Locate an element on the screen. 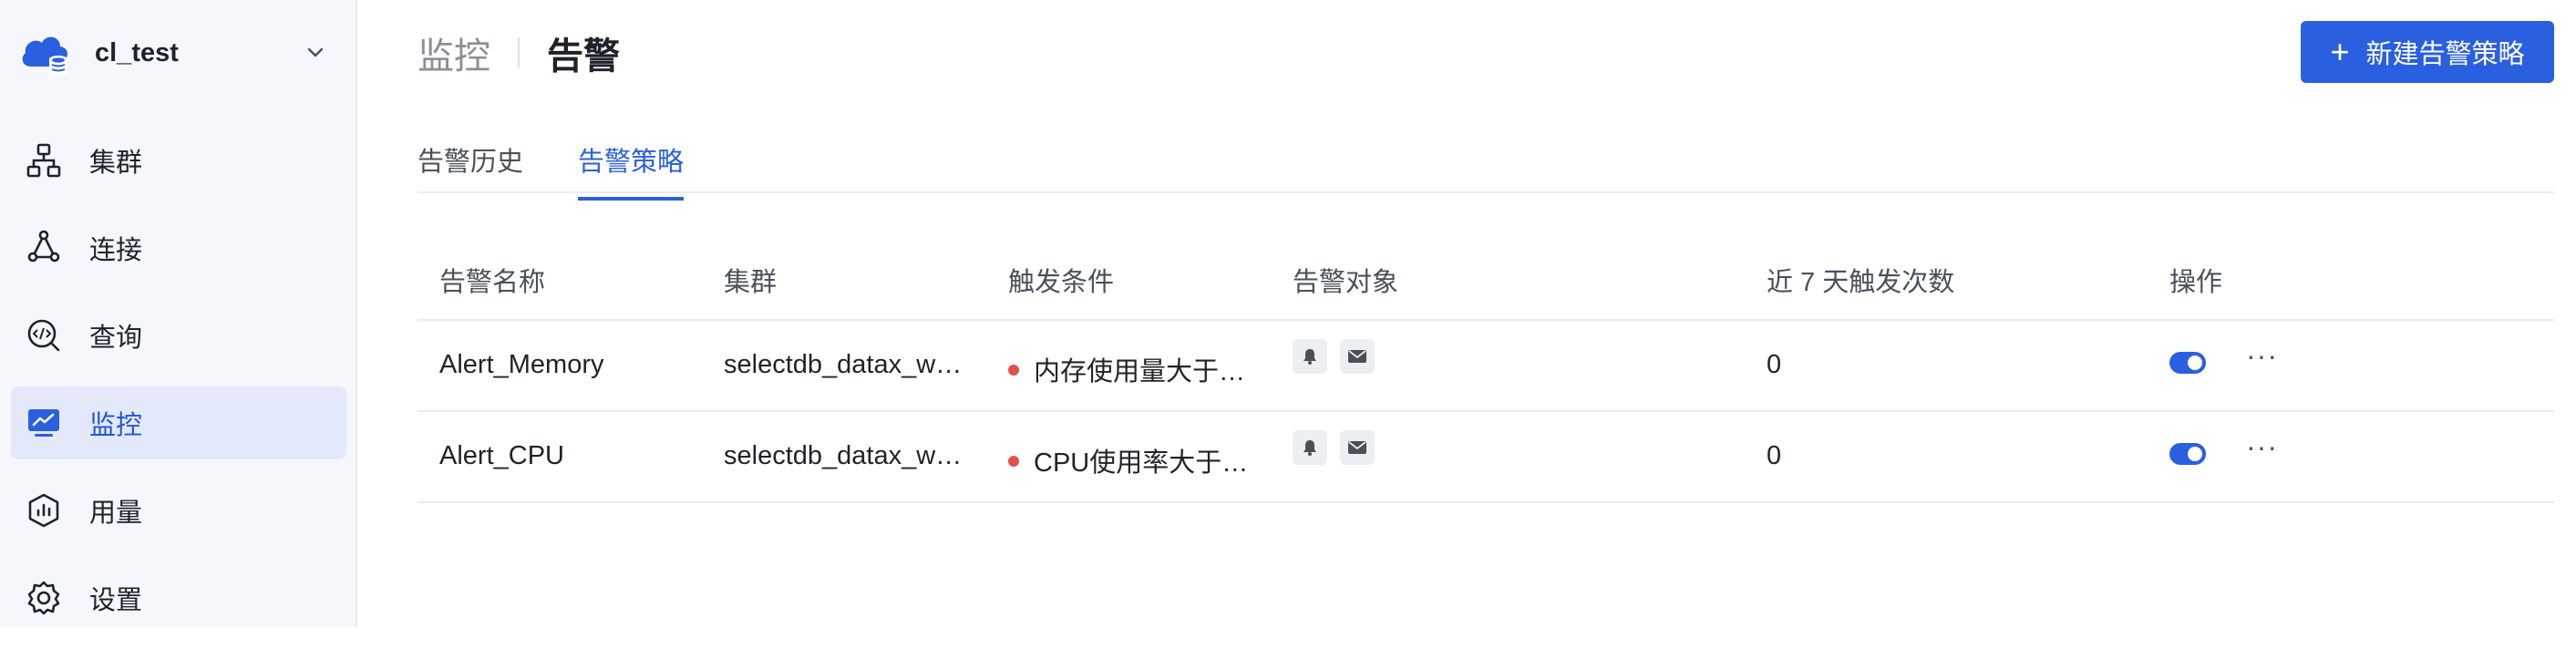 The width and height of the screenshot is (2576, 649). breadcrumb-divider is located at coordinates (519, 53).